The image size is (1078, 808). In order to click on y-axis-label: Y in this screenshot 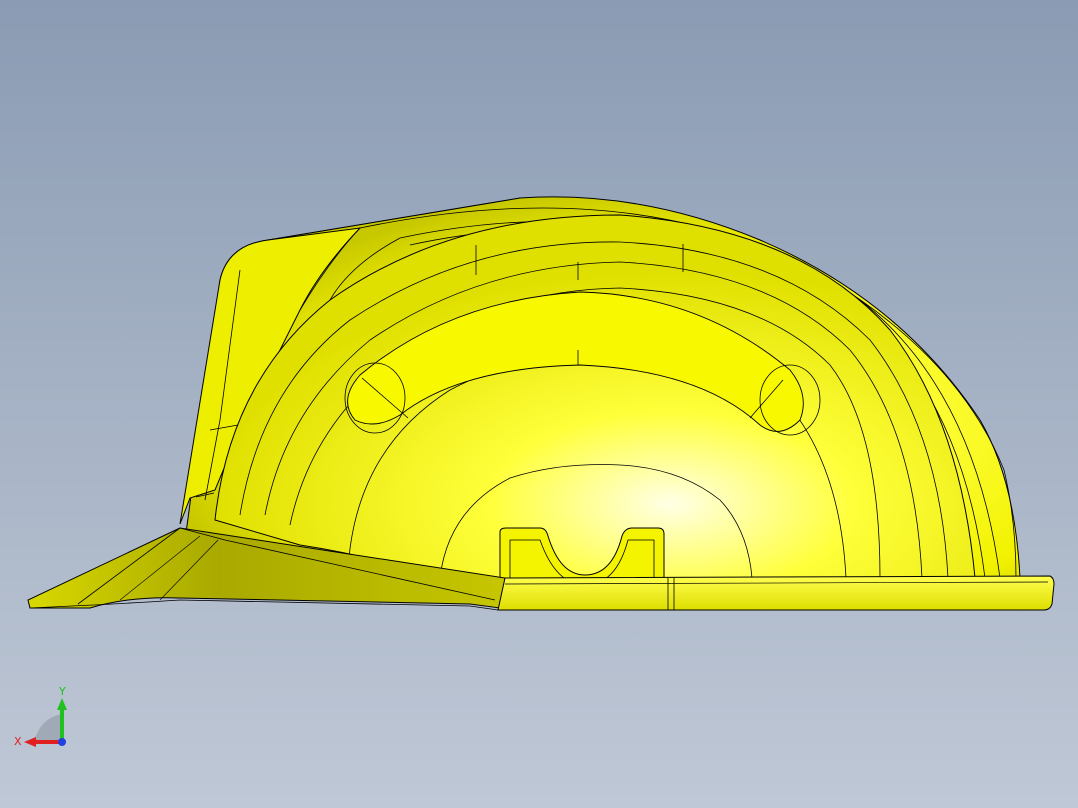, I will do `click(62, 691)`.